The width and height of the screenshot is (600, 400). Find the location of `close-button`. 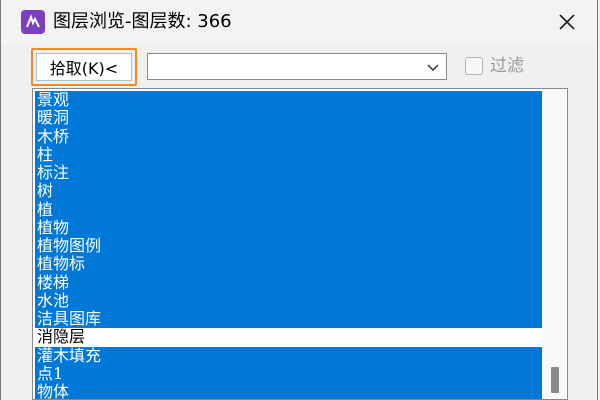

close-button is located at coordinates (567, 22).